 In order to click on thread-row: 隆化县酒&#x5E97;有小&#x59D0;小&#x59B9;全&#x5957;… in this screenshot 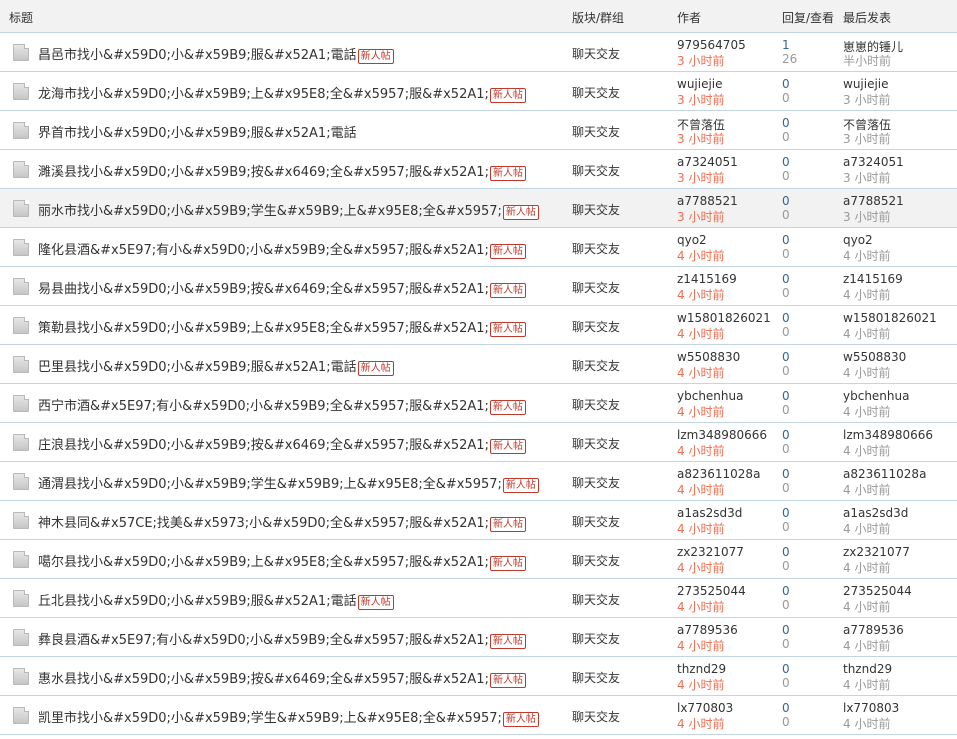, I will do `click(478, 247)`.